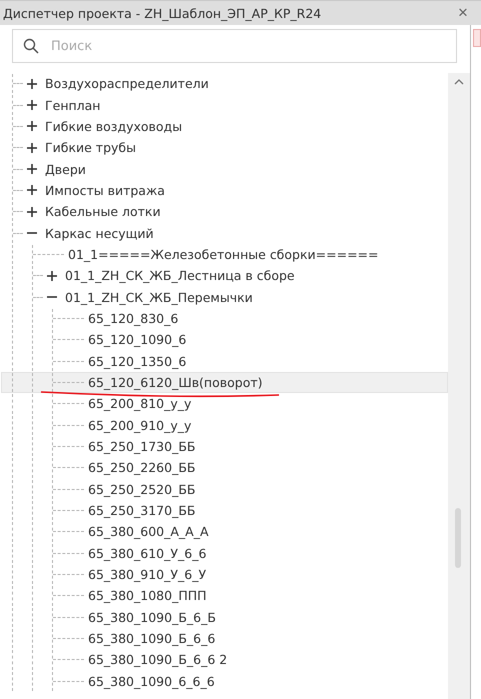 The image size is (481, 699). I want to click on tree-item: Гибкие воздуховоды, so click(224, 127).